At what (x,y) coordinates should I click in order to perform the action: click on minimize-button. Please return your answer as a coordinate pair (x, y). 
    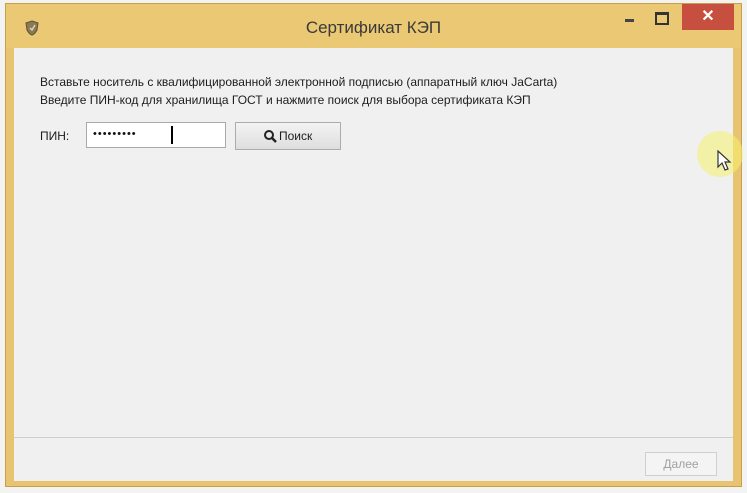
    Looking at the image, I should click on (629, 17).